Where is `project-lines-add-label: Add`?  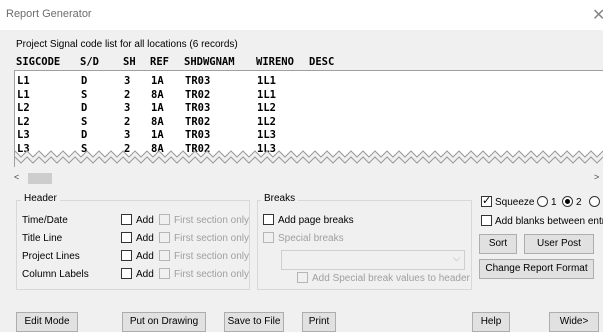 project-lines-add-label: Add is located at coordinates (145, 256).